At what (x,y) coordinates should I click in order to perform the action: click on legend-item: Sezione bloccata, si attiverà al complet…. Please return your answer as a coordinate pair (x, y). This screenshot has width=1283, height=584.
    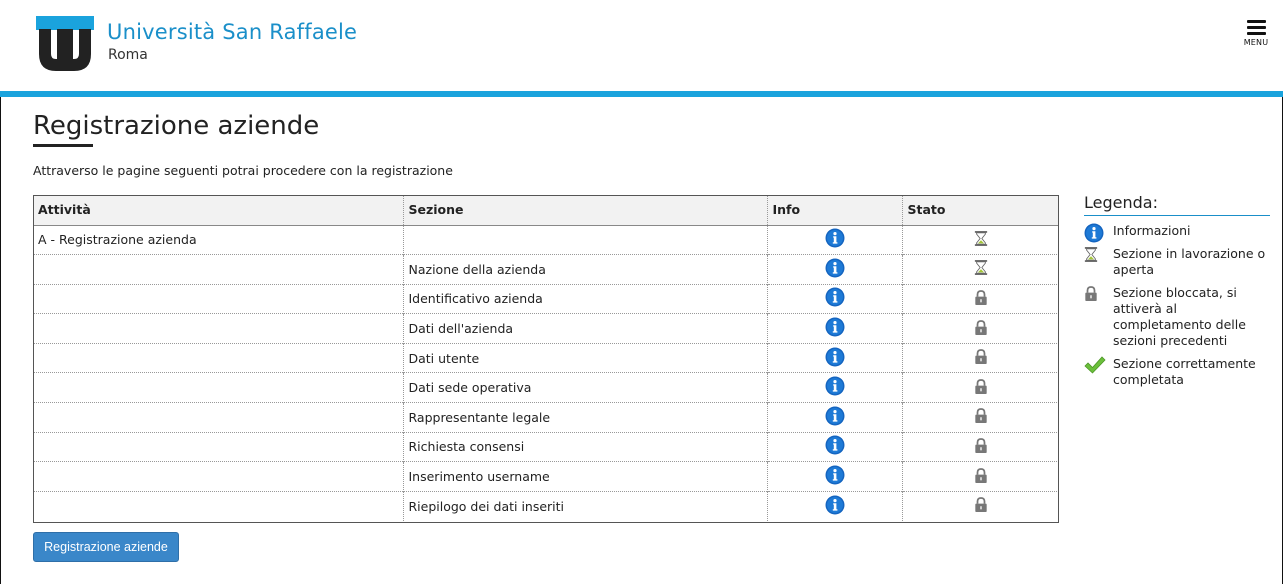
    Looking at the image, I should click on (1177, 317).